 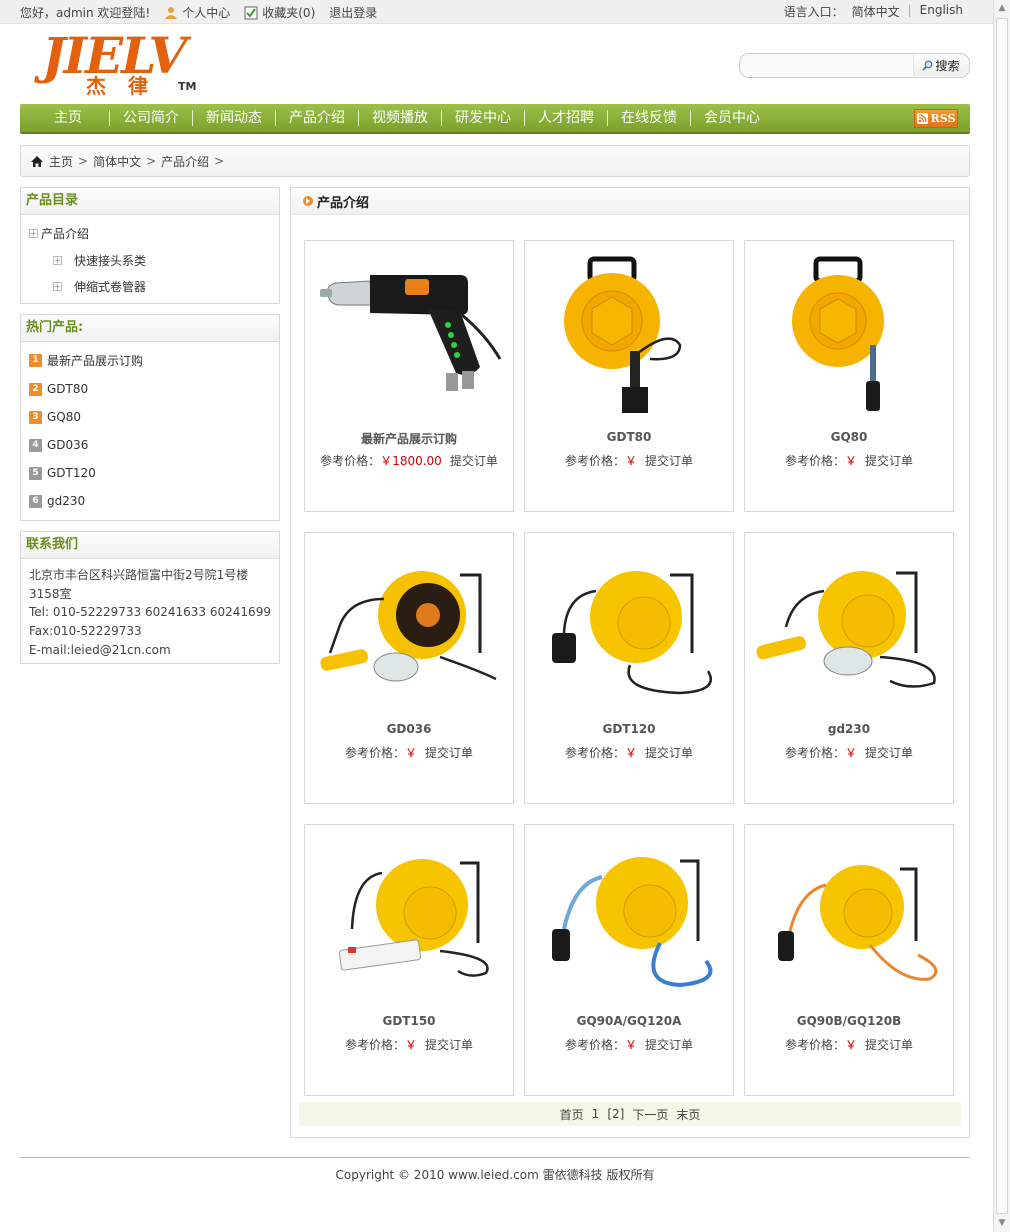 I want to click on catalog-item-label: 快速接头系类, so click(x=110, y=261).